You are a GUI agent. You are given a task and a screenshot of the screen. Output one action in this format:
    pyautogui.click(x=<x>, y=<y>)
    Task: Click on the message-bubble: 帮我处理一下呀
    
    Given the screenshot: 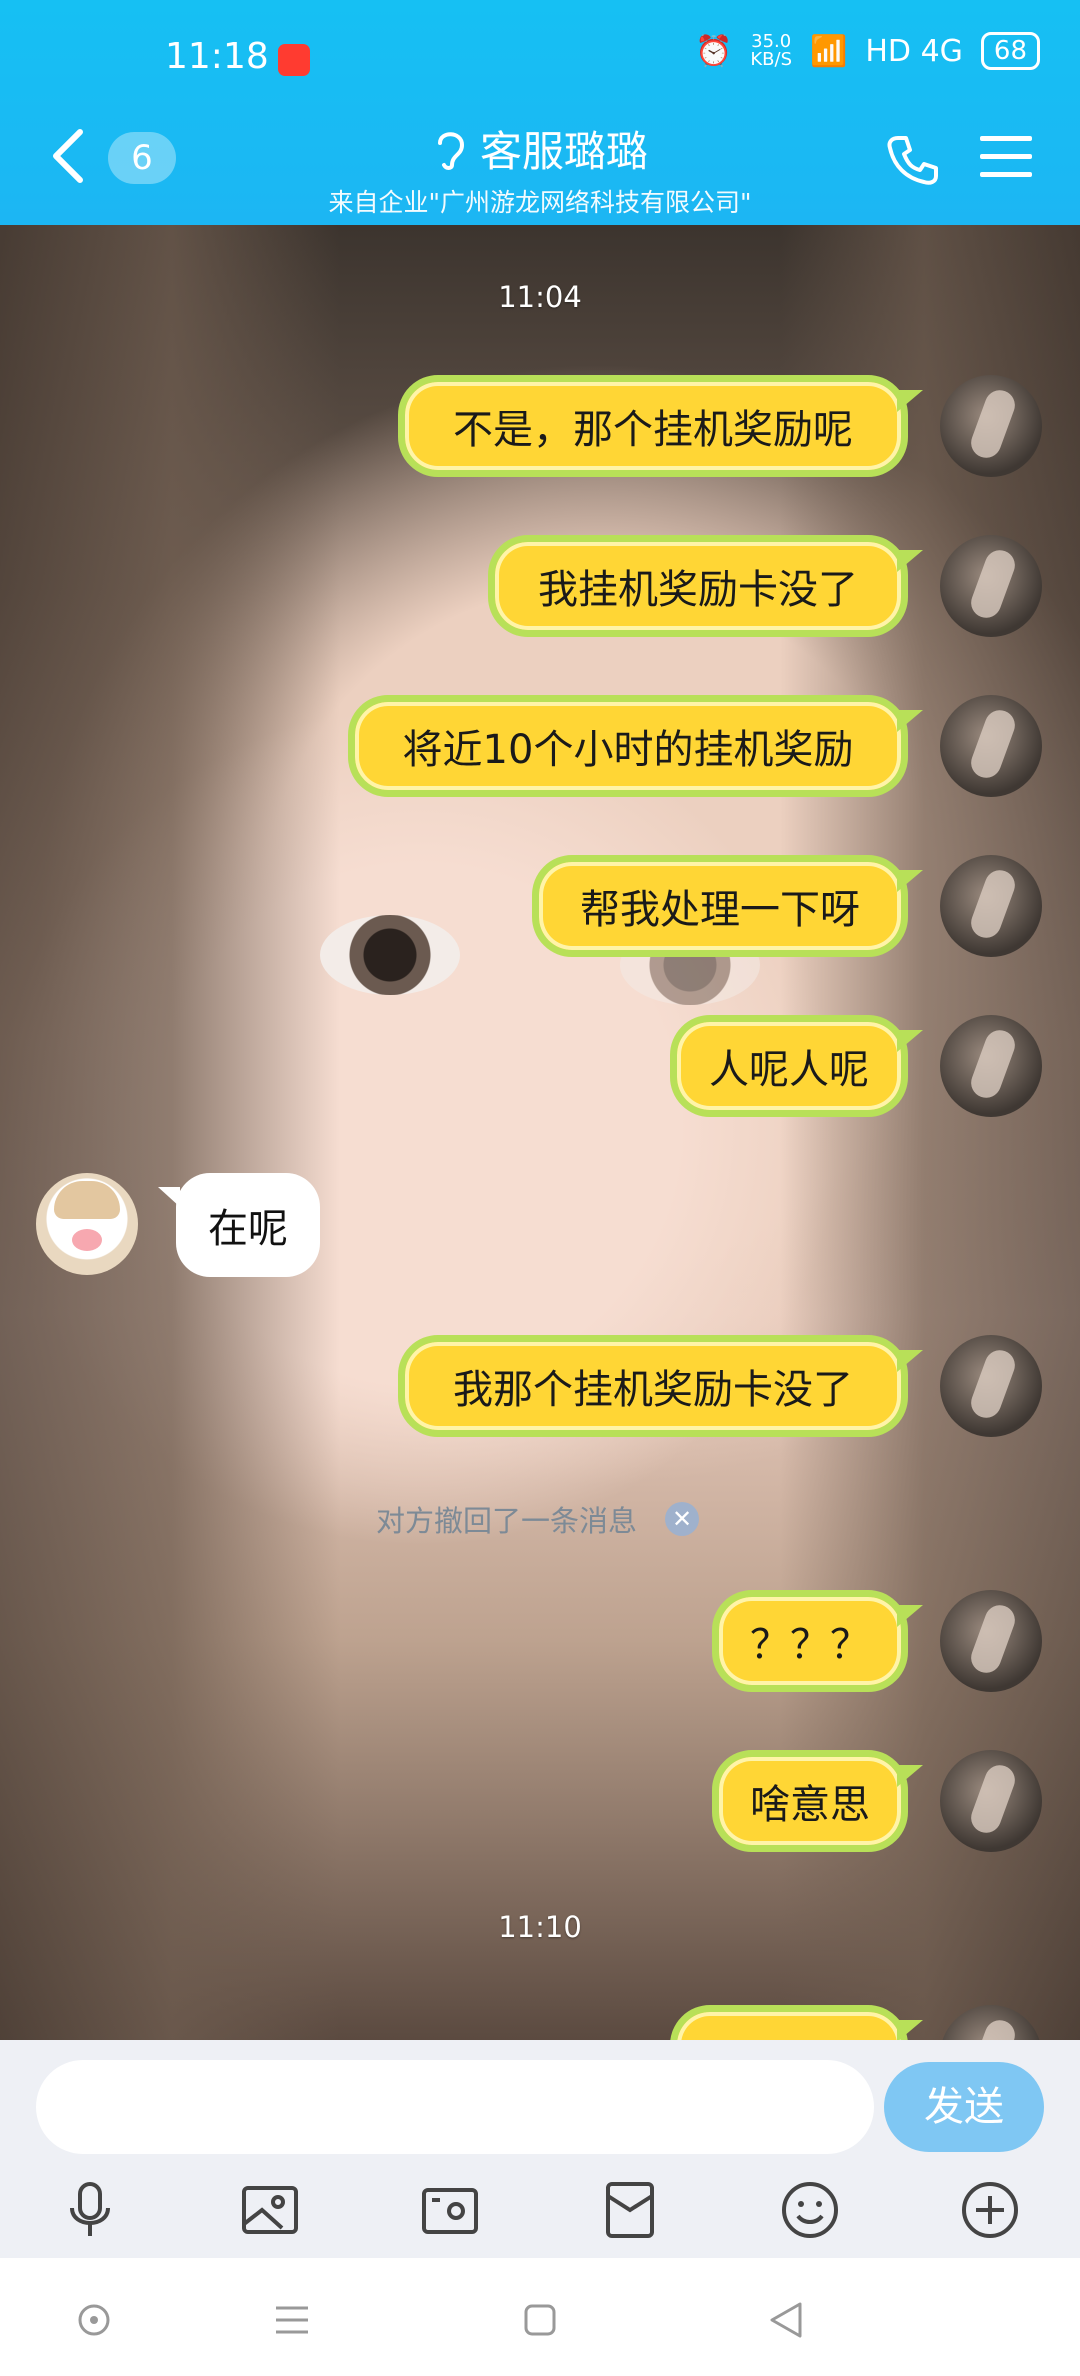 What is the action you would take?
    pyautogui.click(x=727, y=906)
    